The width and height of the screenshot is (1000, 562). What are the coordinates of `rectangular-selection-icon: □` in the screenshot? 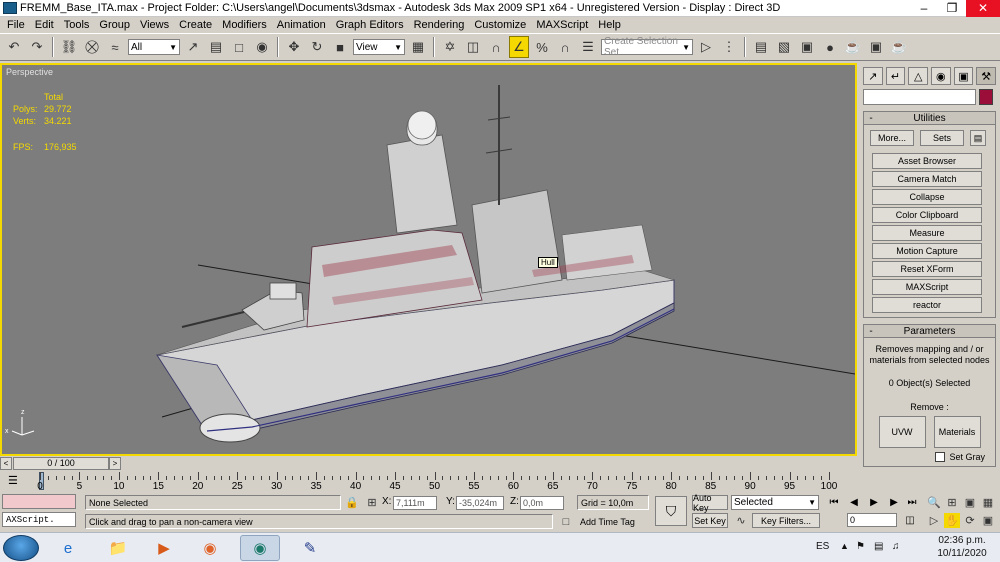 It's located at (239, 47).